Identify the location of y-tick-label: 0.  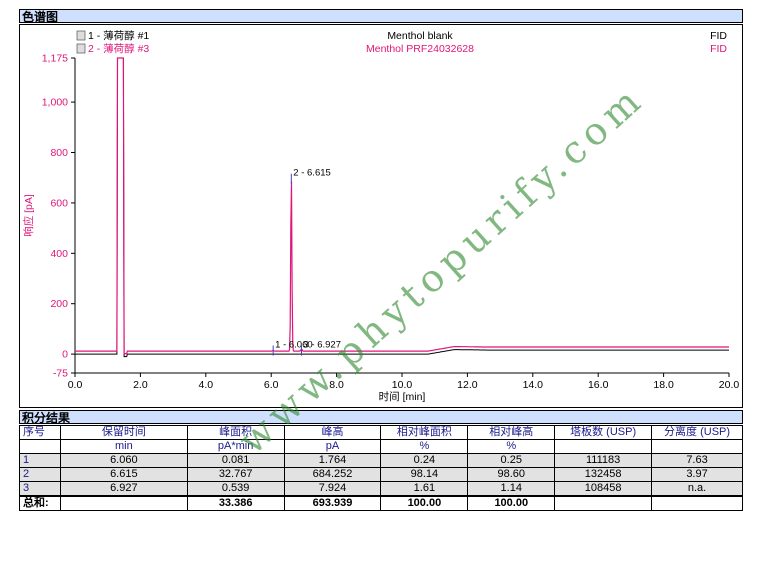
(65, 355).